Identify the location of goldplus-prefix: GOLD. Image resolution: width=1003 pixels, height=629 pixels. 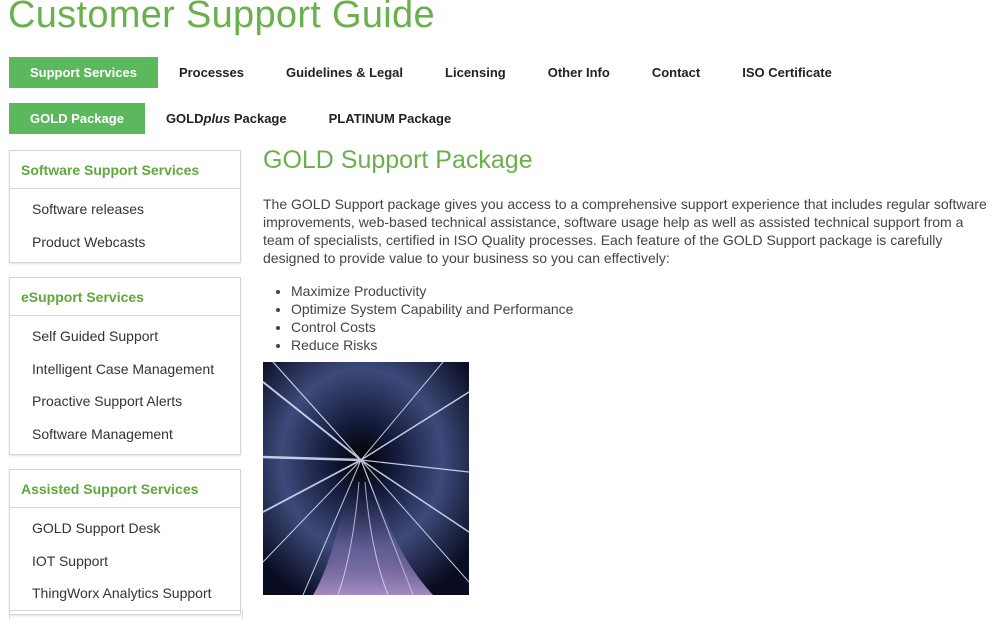
(184, 118).